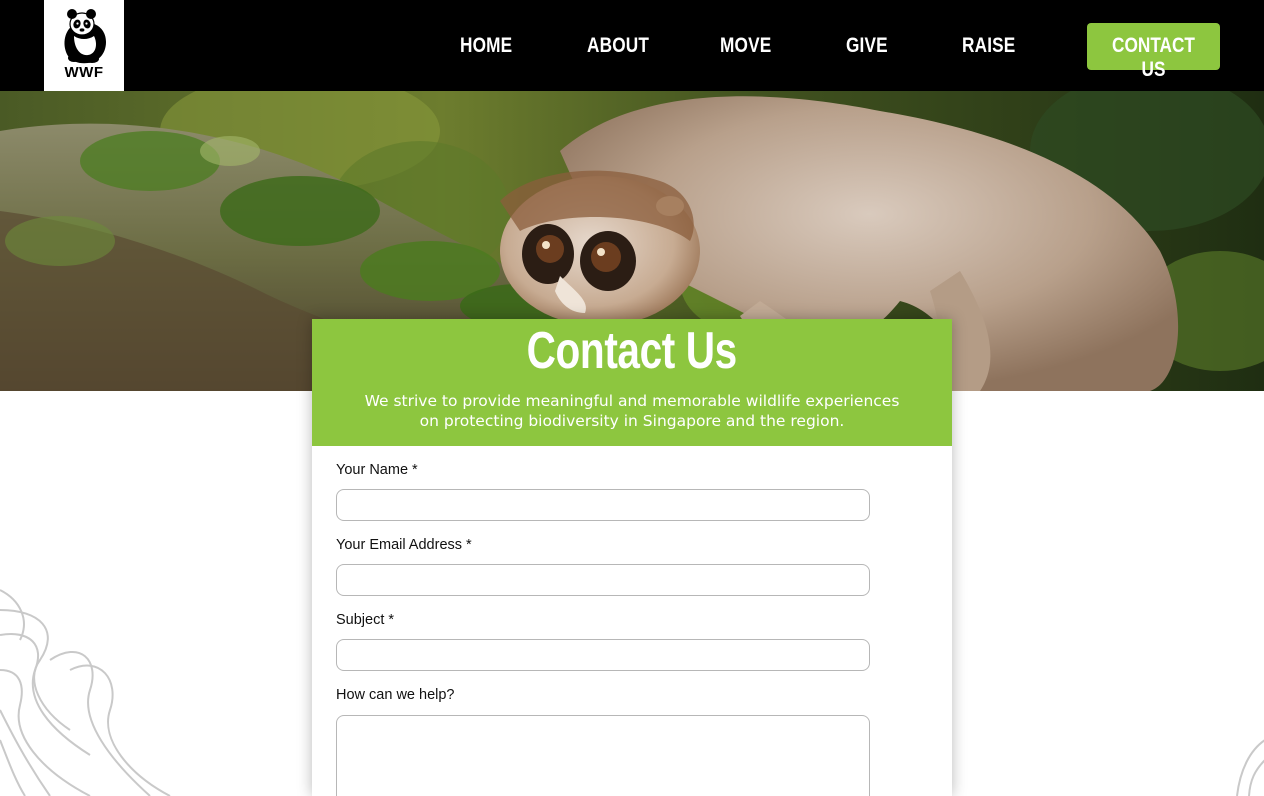  What do you see at coordinates (618, 48) in the screenshot?
I see `nav-about-link: ABOUT` at bounding box center [618, 48].